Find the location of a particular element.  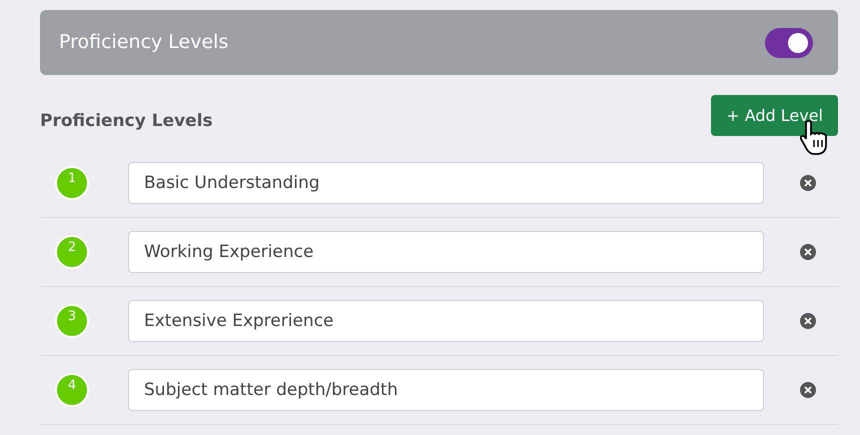

level-input-field: Extensive Exprerience is located at coordinates (446, 321).